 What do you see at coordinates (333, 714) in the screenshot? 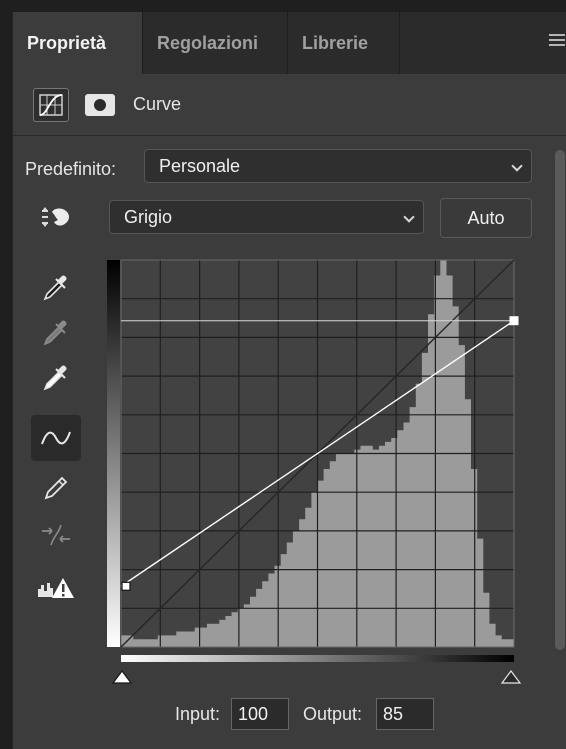
I see `output-label: Output:` at bounding box center [333, 714].